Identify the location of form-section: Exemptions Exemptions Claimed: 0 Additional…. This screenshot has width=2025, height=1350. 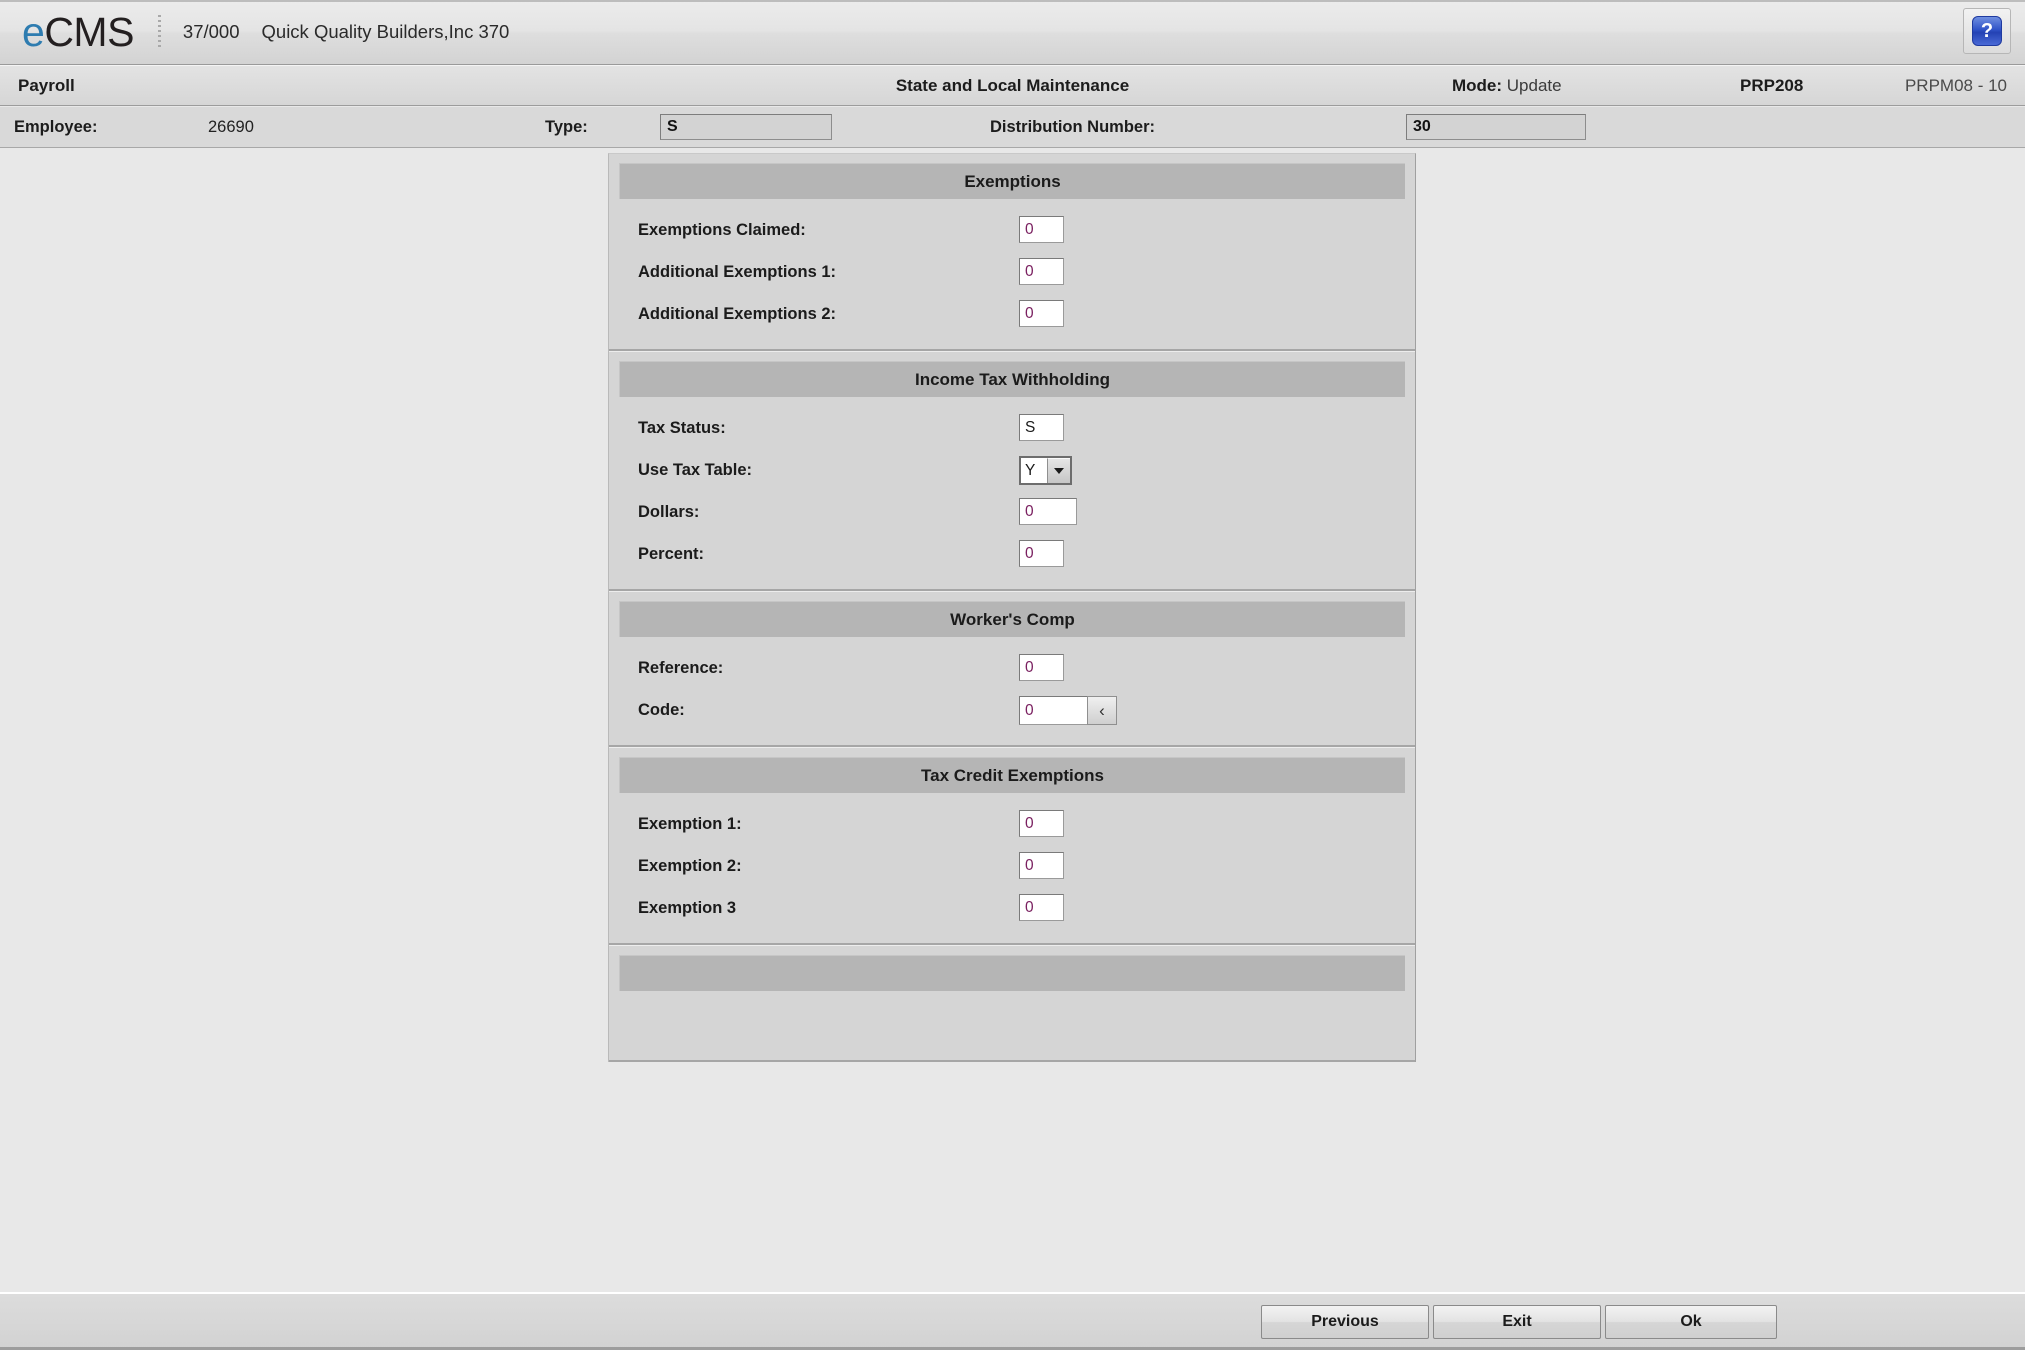
(1012, 252).